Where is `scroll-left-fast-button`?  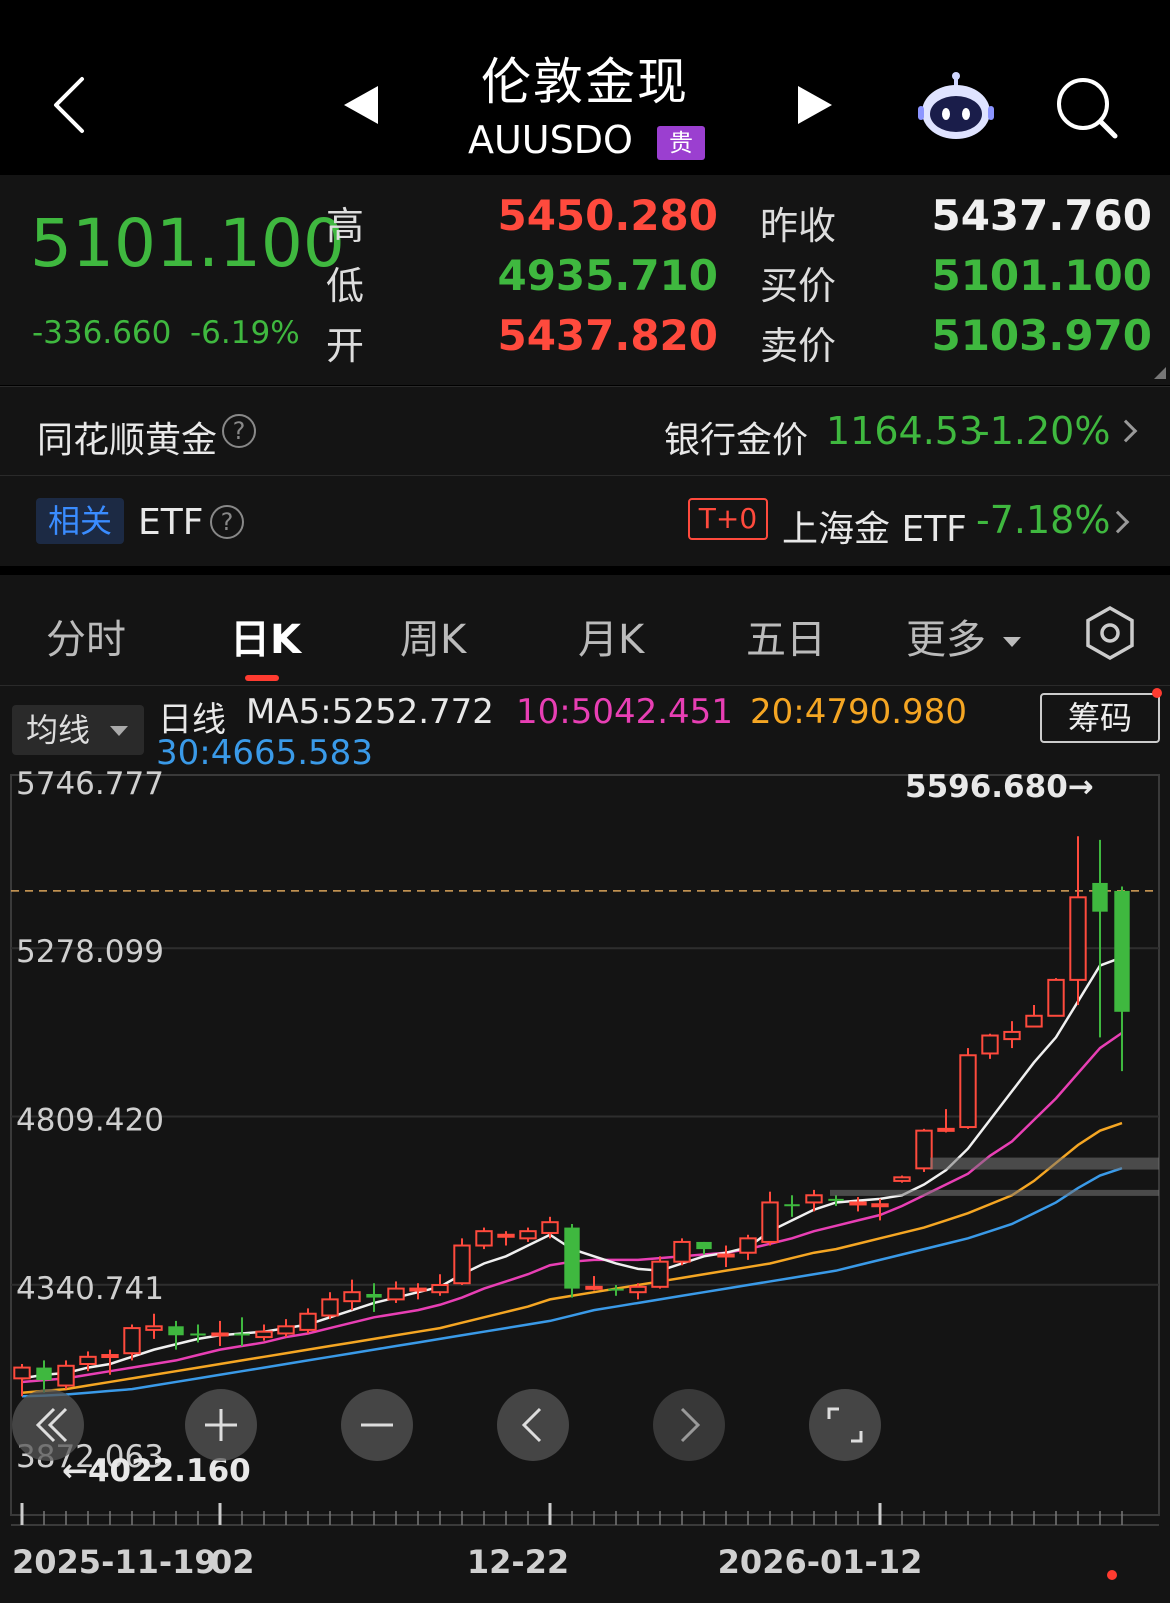 scroll-left-fast-button is located at coordinates (48, 1425).